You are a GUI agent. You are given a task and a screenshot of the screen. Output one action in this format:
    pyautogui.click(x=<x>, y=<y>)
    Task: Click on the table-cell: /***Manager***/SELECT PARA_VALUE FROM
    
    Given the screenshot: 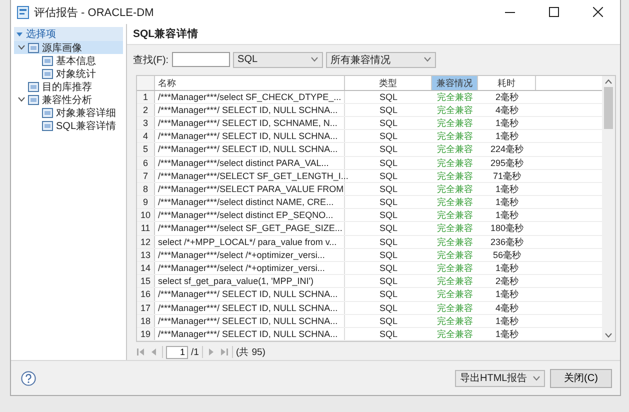 What is the action you would take?
    pyautogui.click(x=250, y=189)
    